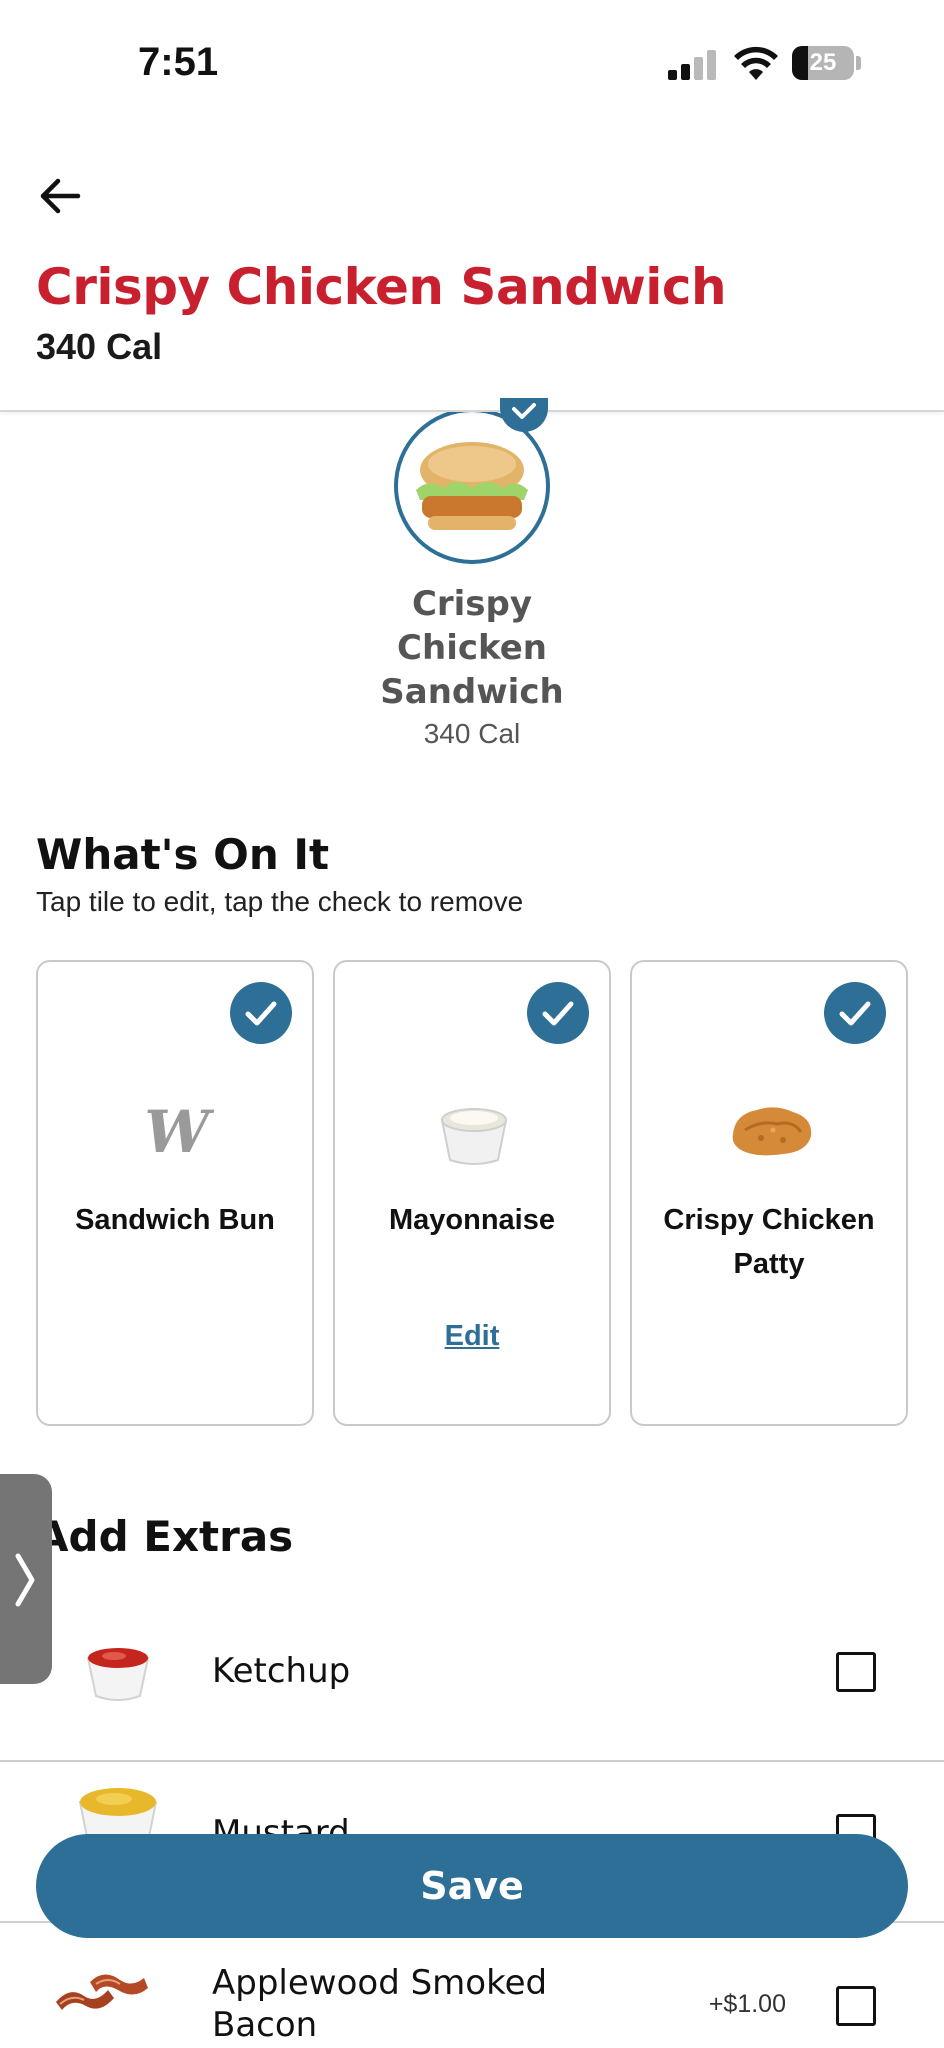 This screenshot has width=944, height=2048. What do you see at coordinates (380, 1983) in the screenshot?
I see `extra-label-line: Applewood Smoked` at bounding box center [380, 1983].